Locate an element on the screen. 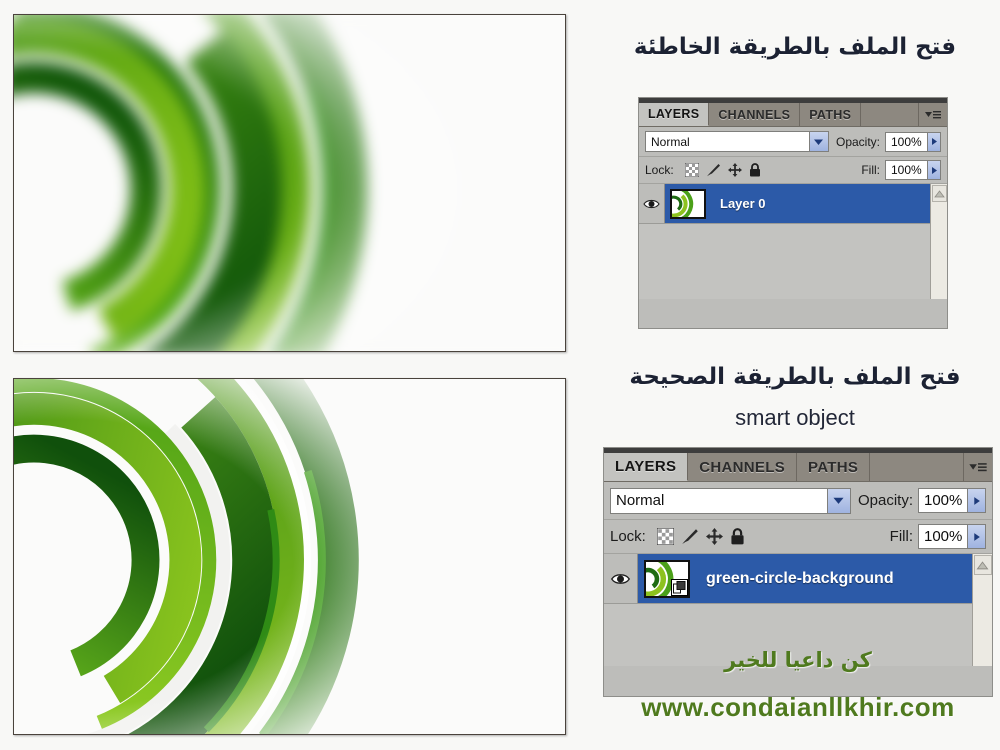 The image size is (1000, 750). opacity-value: 100% is located at coordinates (906, 141).